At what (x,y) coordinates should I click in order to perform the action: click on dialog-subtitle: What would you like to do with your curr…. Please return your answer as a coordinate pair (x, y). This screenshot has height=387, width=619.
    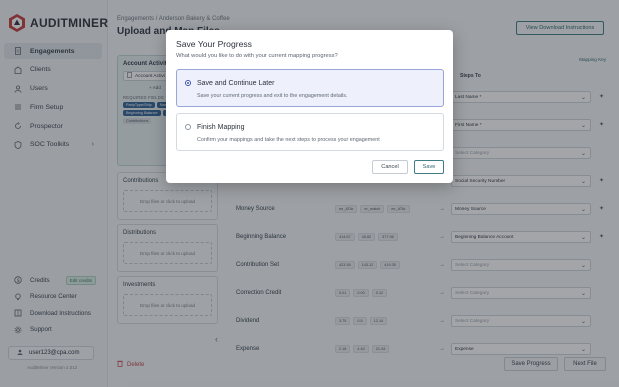
    Looking at the image, I should click on (257, 56).